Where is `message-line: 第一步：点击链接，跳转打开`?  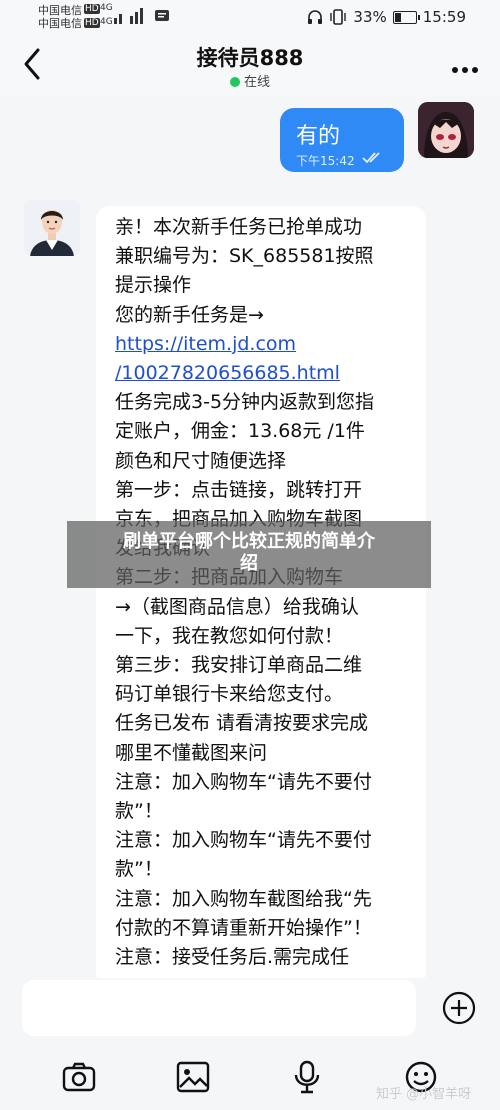
message-line: 第一步：点击链接，跳转打开 is located at coordinates (239, 489).